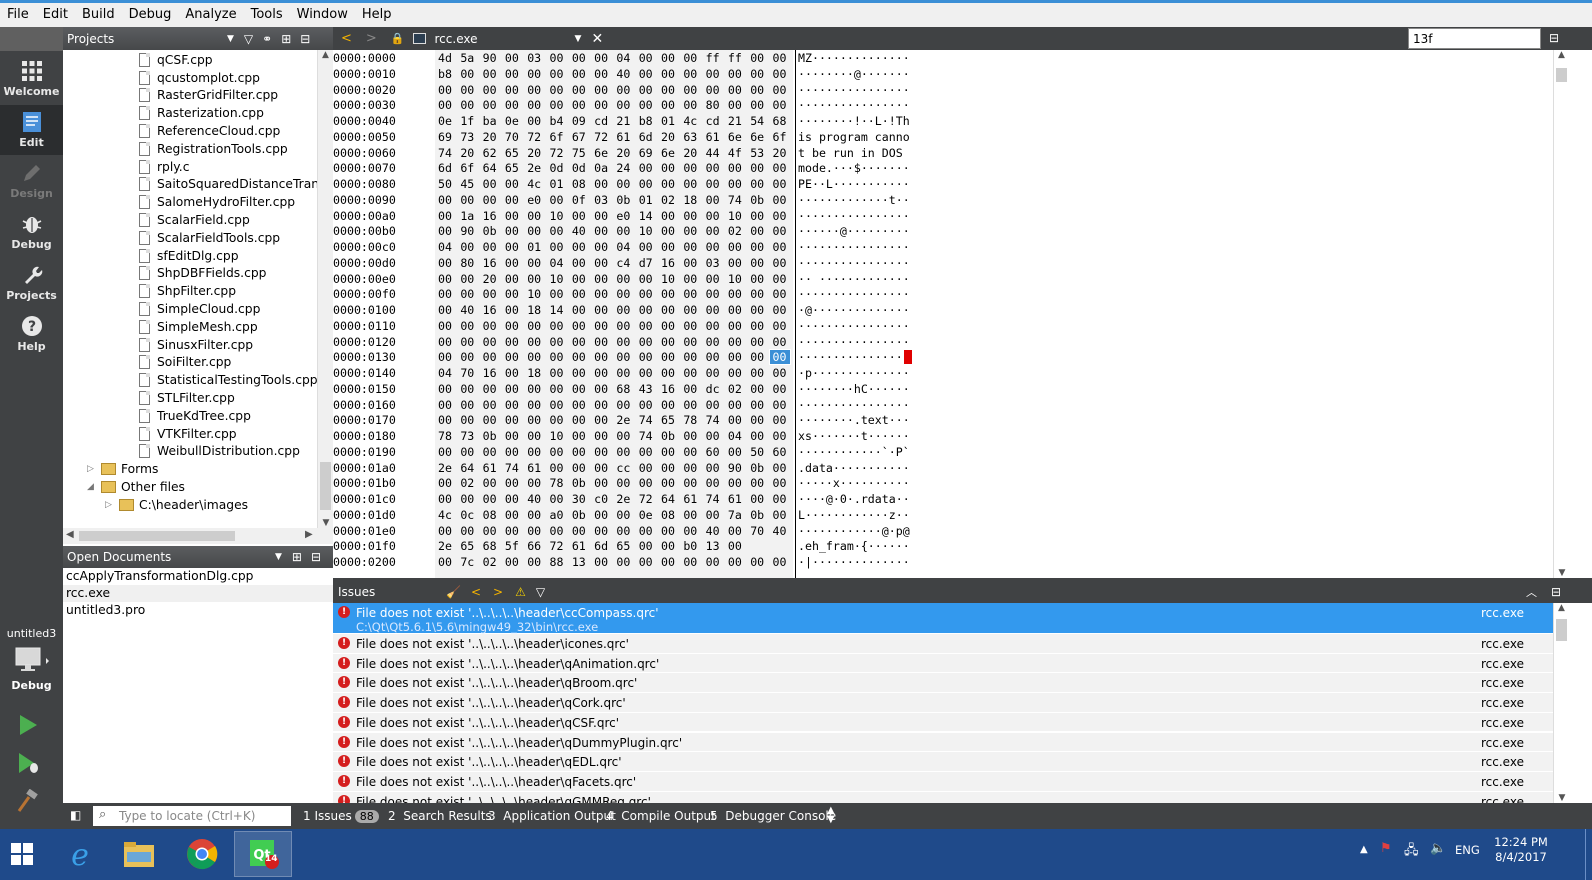 The height and width of the screenshot is (880, 1592). Describe the element at coordinates (202, 274) in the screenshot. I see `tree-file-item: ShpDBFFields.cpp` at that location.